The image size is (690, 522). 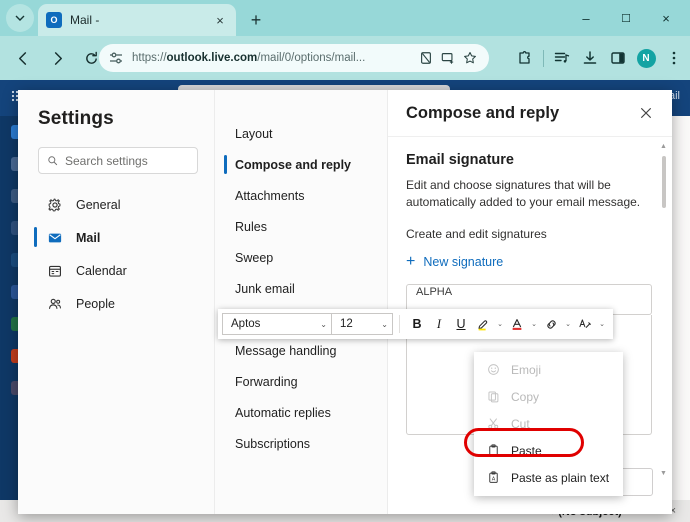 What do you see at coordinates (543, 58) in the screenshot?
I see `toolbar-divider` at bounding box center [543, 58].